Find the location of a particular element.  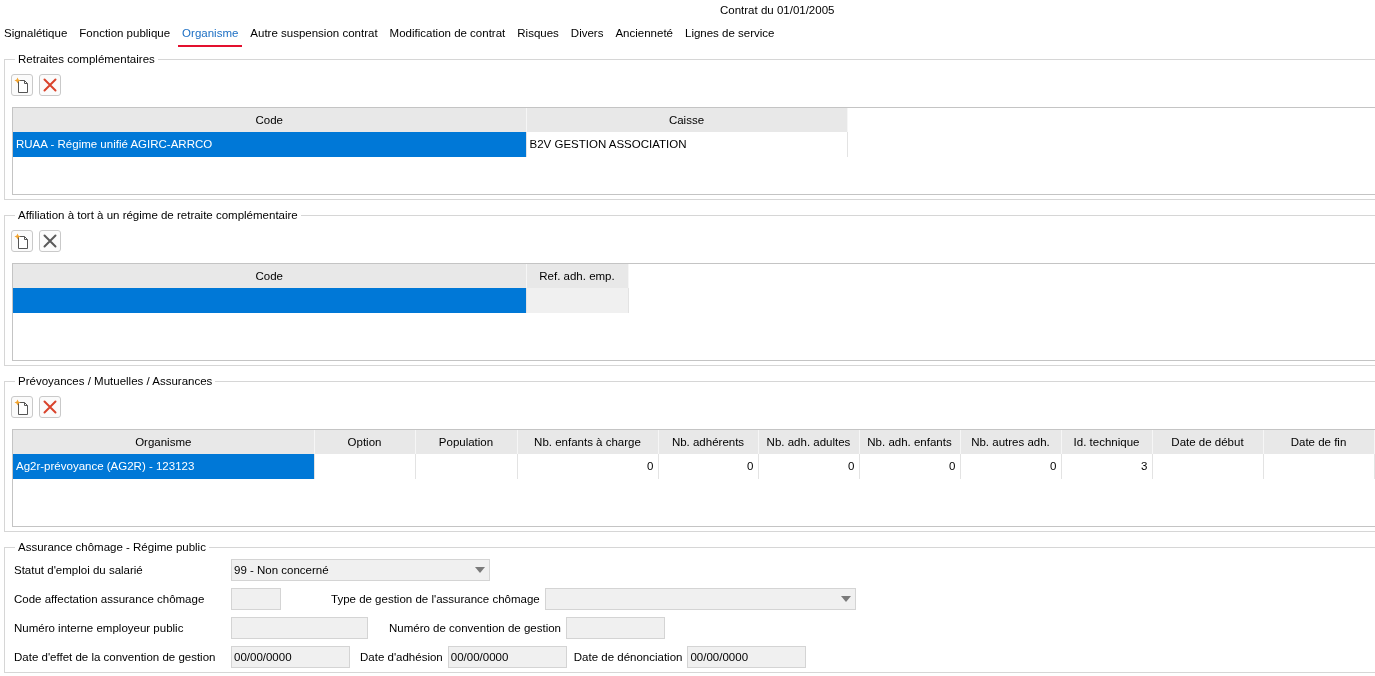

group-title: Assurance chômage - Régime public is located at coordinates (112, 547).